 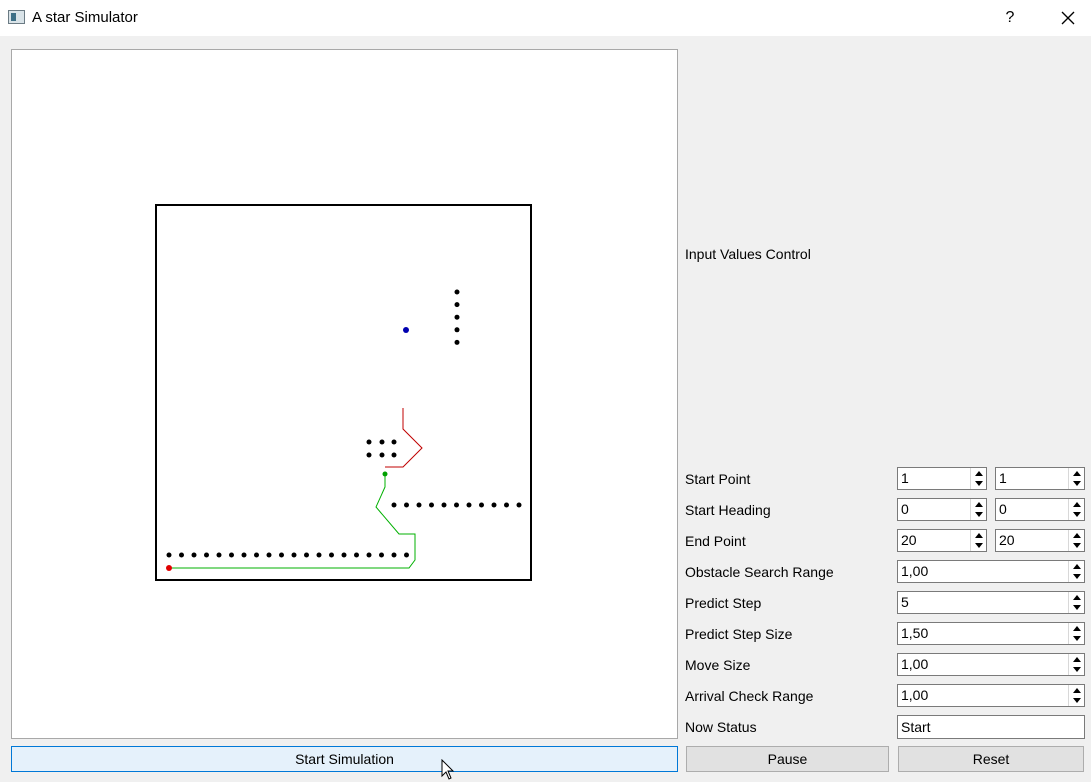 What do you see at coordinates (748, 254) in the screenshot?
I see `control-panel-heading: Input Values Control` at bounding box center [748, 254].